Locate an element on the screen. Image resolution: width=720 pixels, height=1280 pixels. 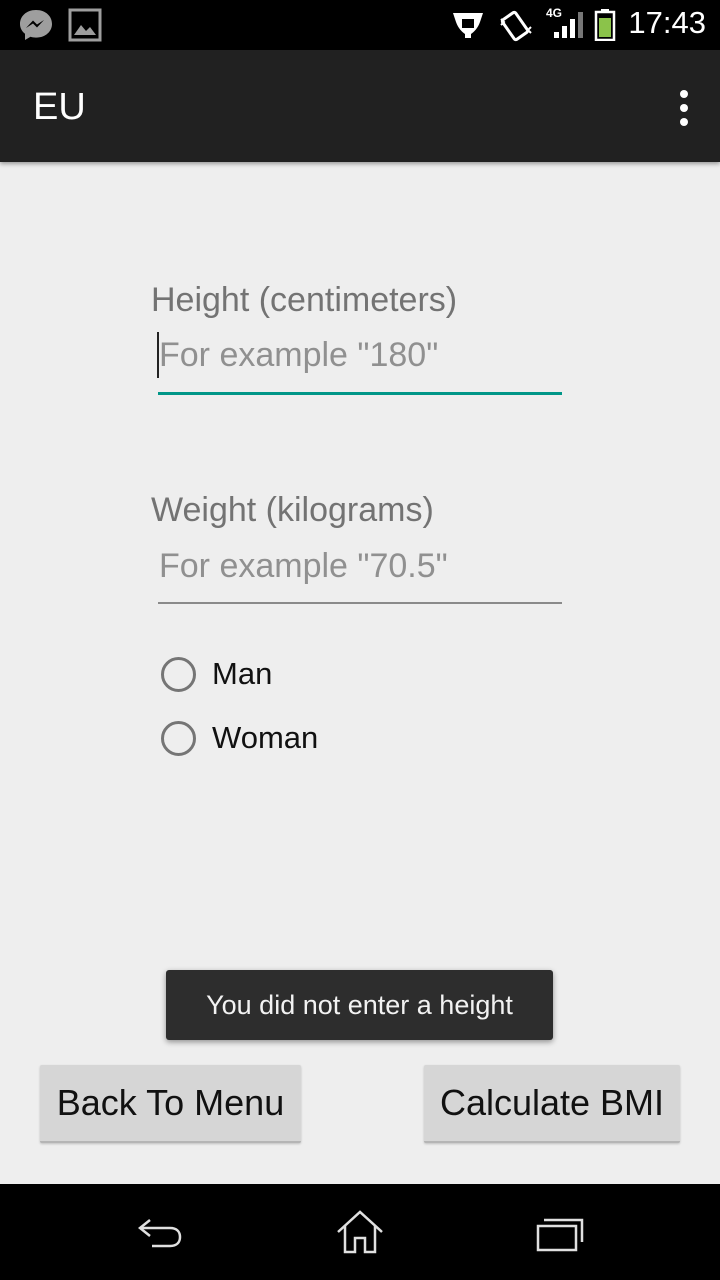
height-input-underline is located at coordinates (360, 393).